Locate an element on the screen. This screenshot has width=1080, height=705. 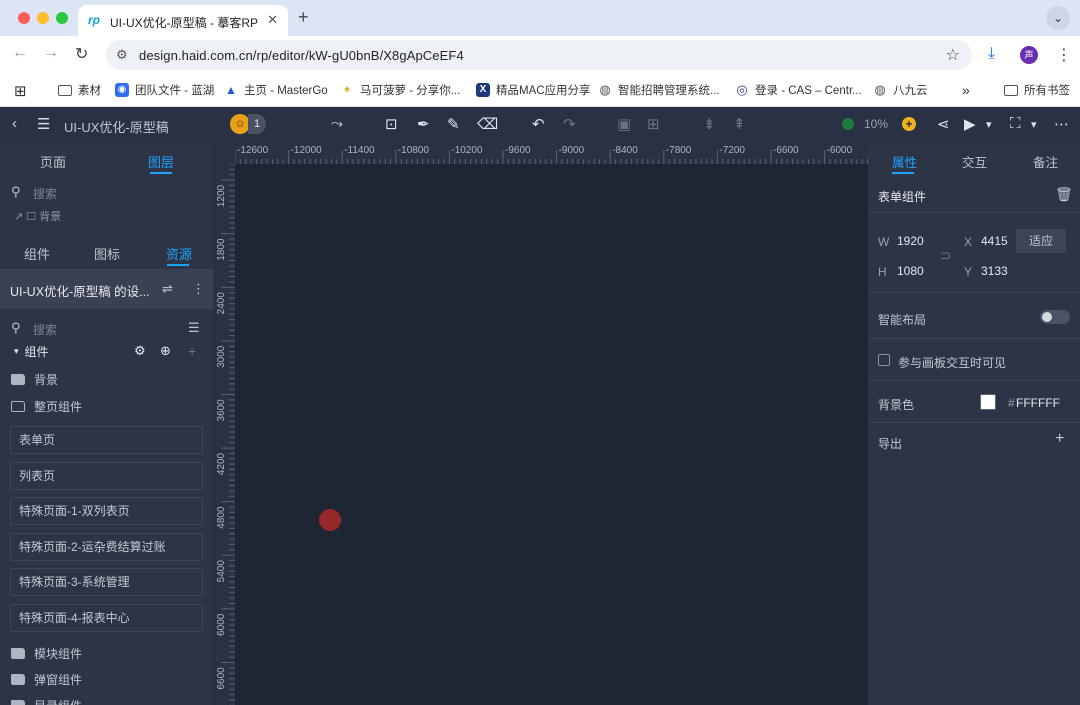
bookmark-item: ▲ 主页 - MasterGo is located at coordinates (276, 90).